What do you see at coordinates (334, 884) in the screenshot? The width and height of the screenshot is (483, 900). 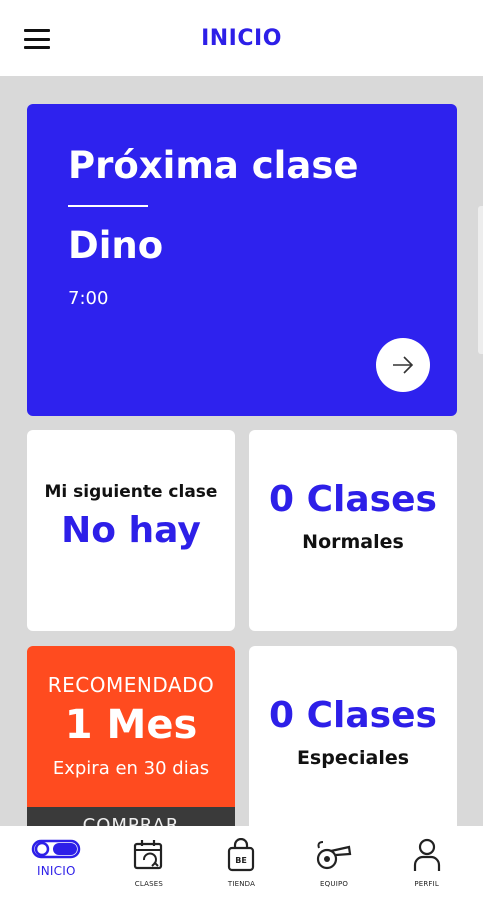 I see `tab-label: EQUIPO` at bounding box center [334, 884].